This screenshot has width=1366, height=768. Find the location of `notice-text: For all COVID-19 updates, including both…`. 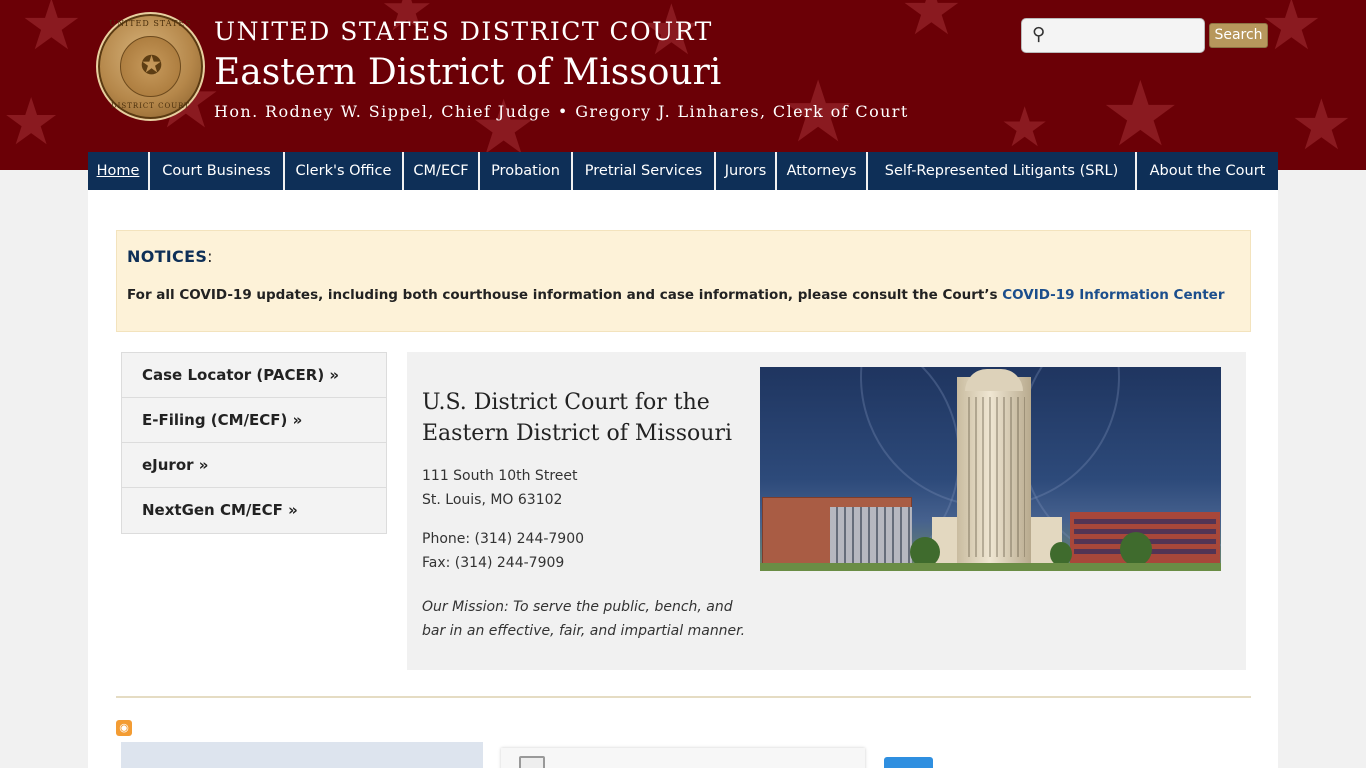

notice-text: For all COVID-19 updates, including both… is located at coordinates (675, 295).